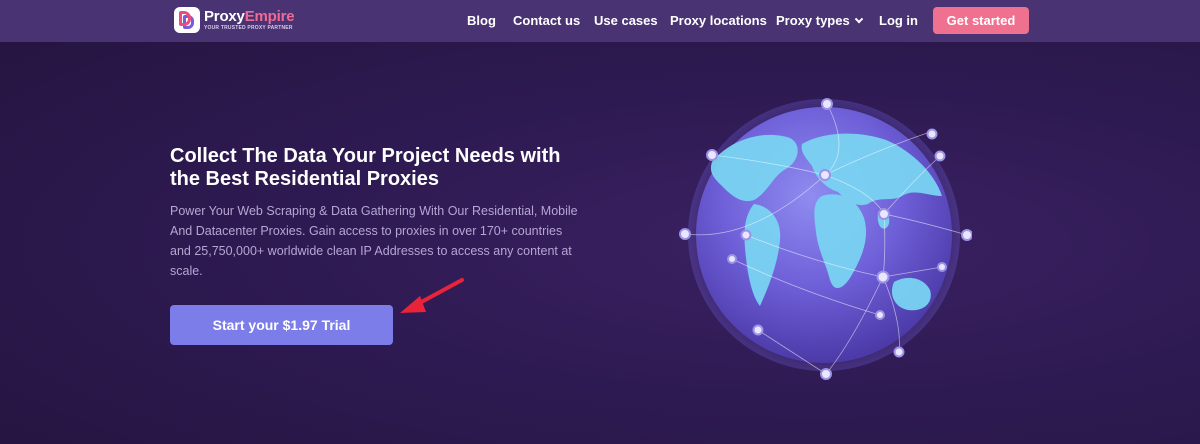 The height and width of the screenshot is (444, 1200). Describe the element at coordinates (981, 20) in the screenshot. I see `get-started-button: Get started` at that location.